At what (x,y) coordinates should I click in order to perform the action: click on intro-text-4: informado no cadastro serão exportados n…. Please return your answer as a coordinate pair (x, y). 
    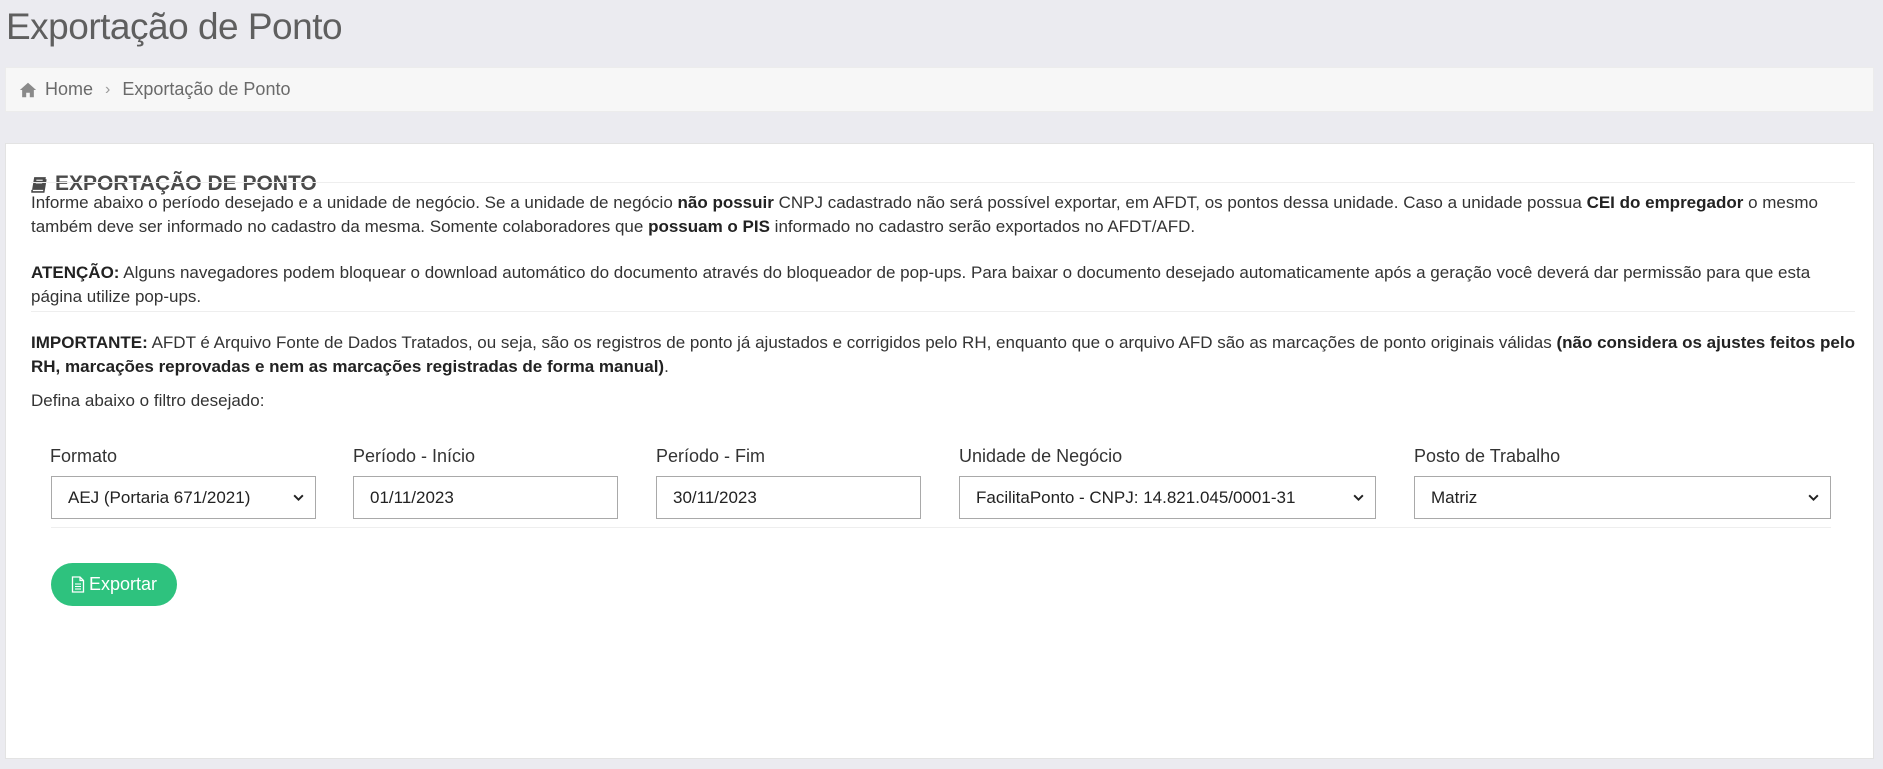
    Looking at the image, I should click on (982, 226).